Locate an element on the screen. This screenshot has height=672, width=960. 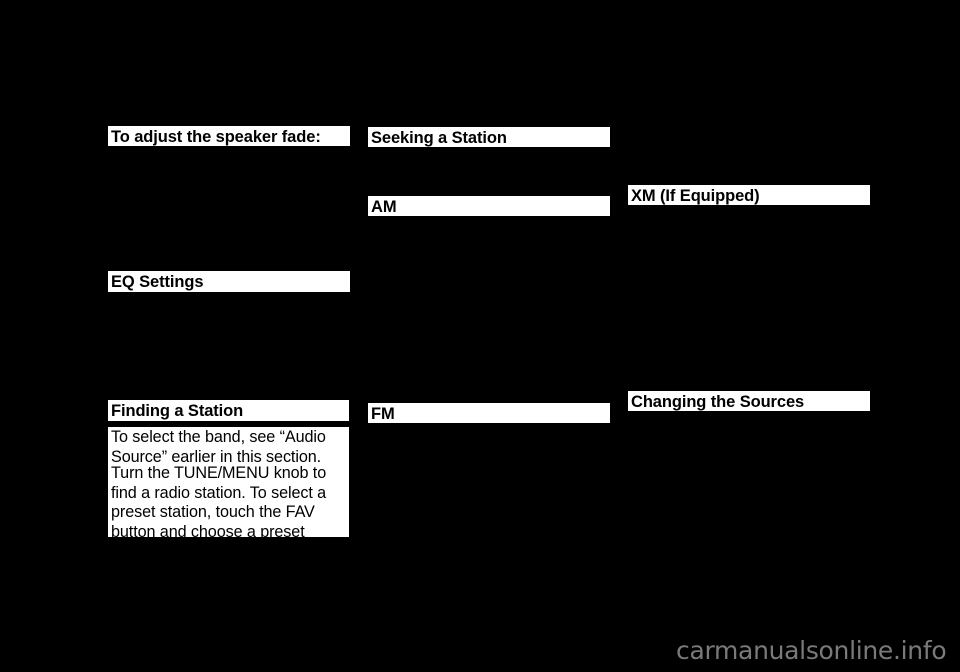
text-block-changing-the-sources-heading: Changing the Sources is located at coordinates (749, 401).